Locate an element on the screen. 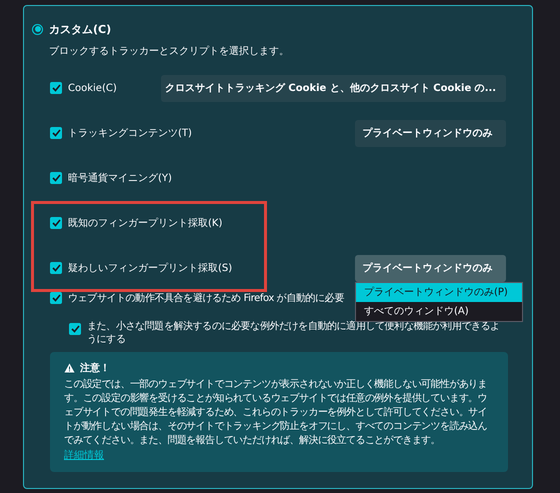 The height and width of the screenshot is (493, 560). checkbox-label: Cookie(C) is located at coordinates (92, 88).